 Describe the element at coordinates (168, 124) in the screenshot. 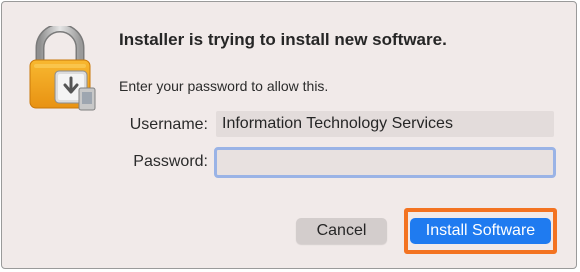

I see `username-label: Username:` at that location.